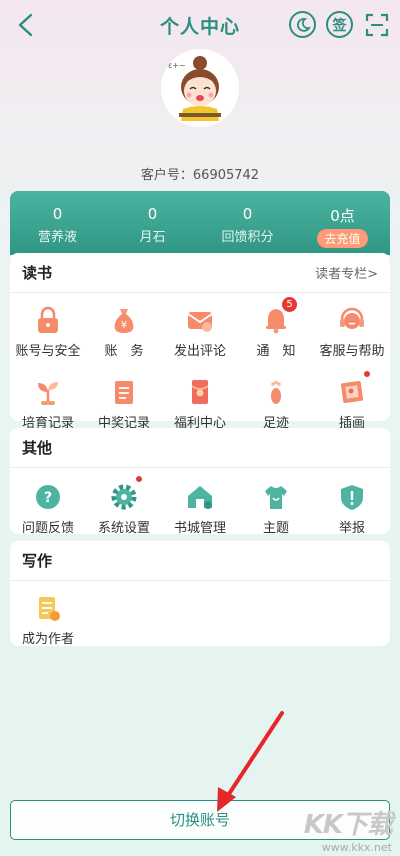  I want to click on menu-item-welfare-center: 福利中心, so click(200, 404).